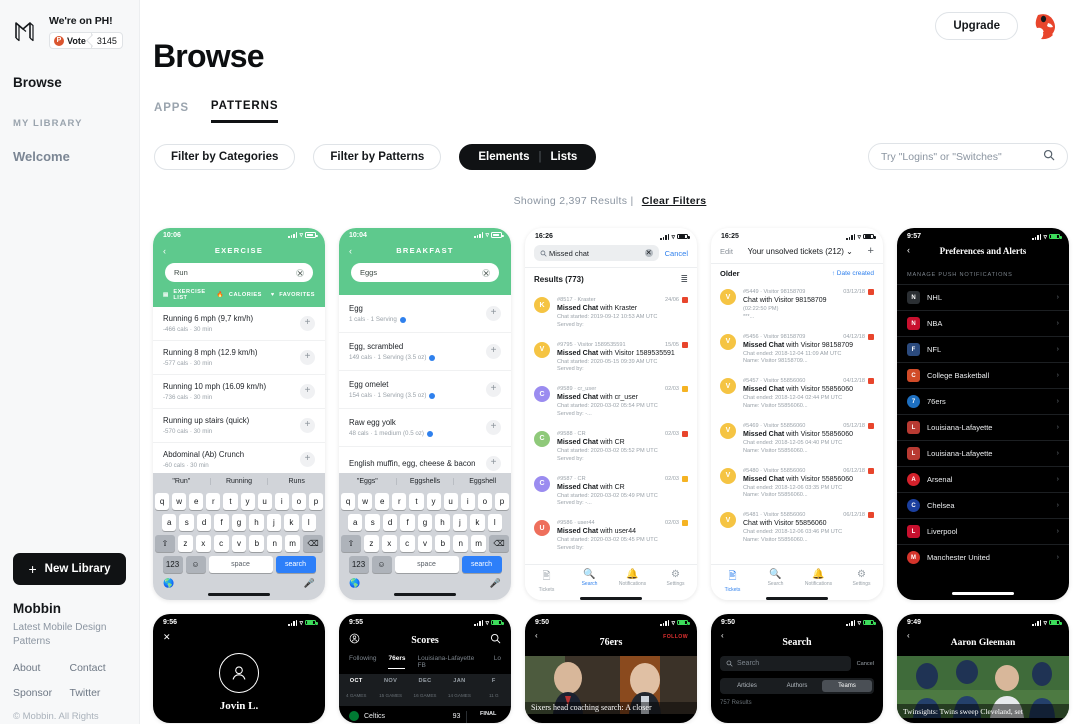 Image resolution: width=1080 pixels, height=724 pixels. What do you see at coordinates (291, 522) in the screenshot?
I see `key: k` at bounding box center [291, 522].